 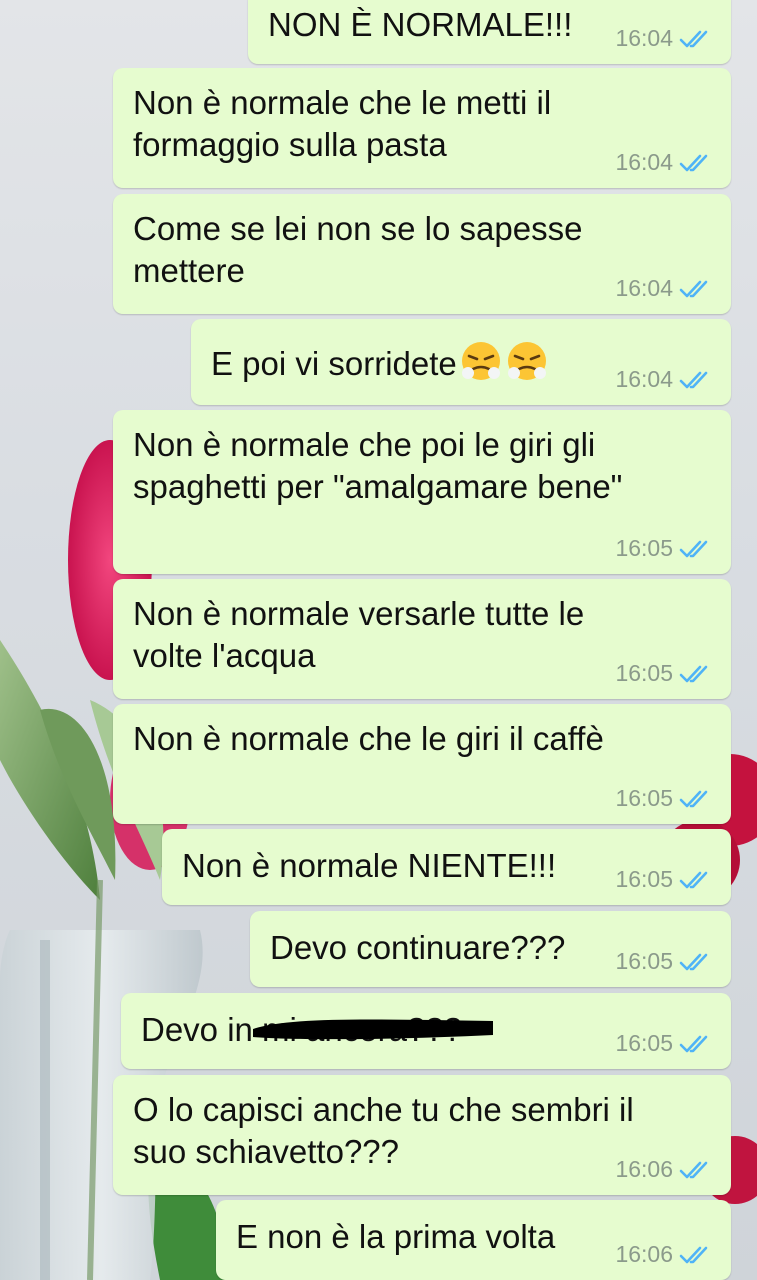 I want to click on message-text: E poi vi sorridete, so click(x=401, y=362).